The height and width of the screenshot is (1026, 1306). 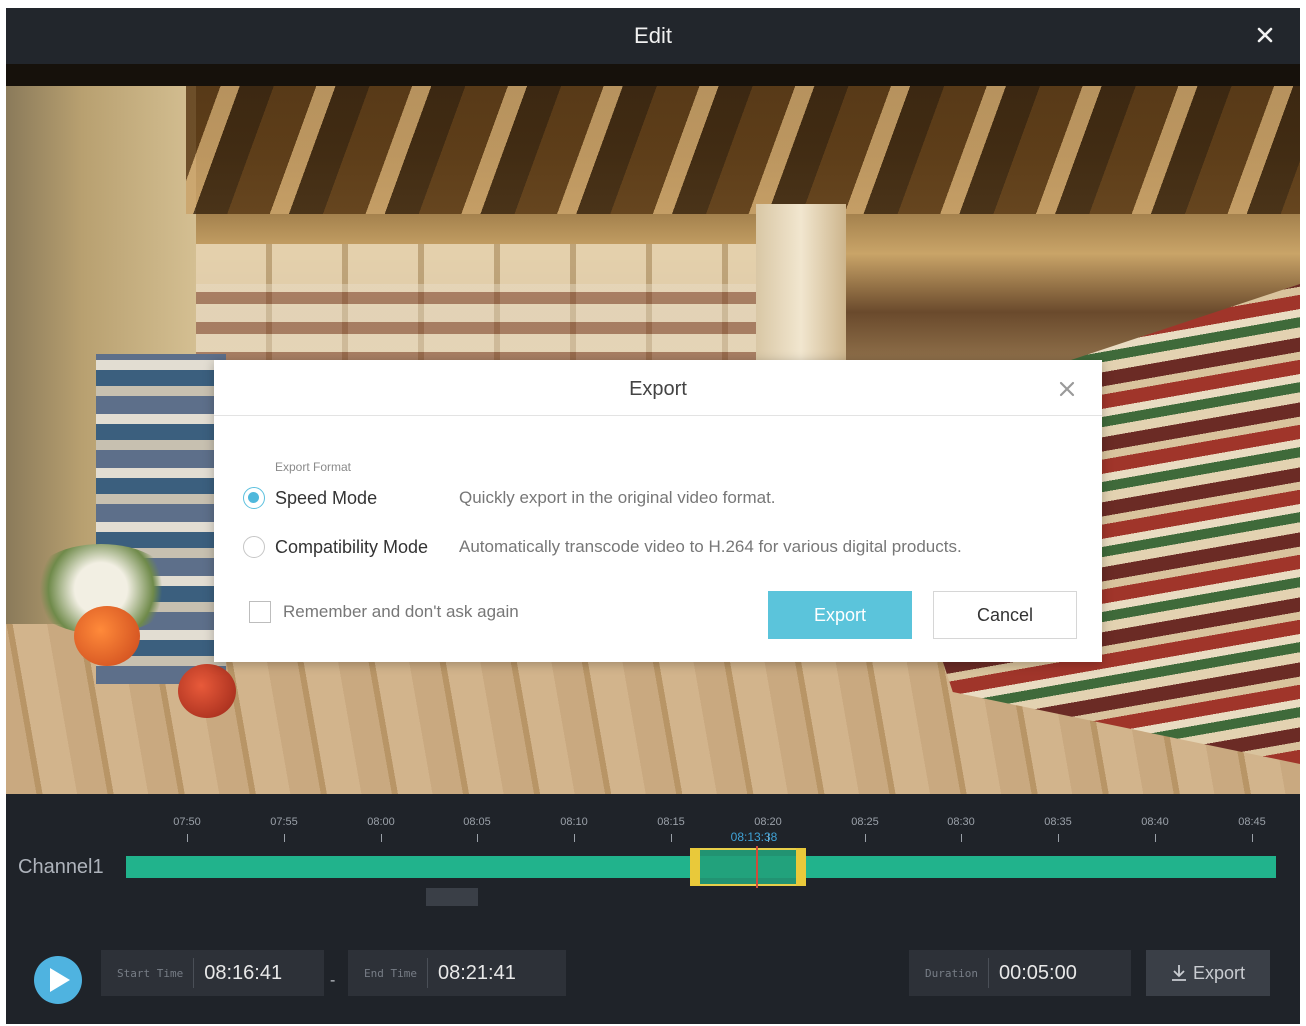 I want to click on video-scene-ceiling, so click(x=743, y=139).